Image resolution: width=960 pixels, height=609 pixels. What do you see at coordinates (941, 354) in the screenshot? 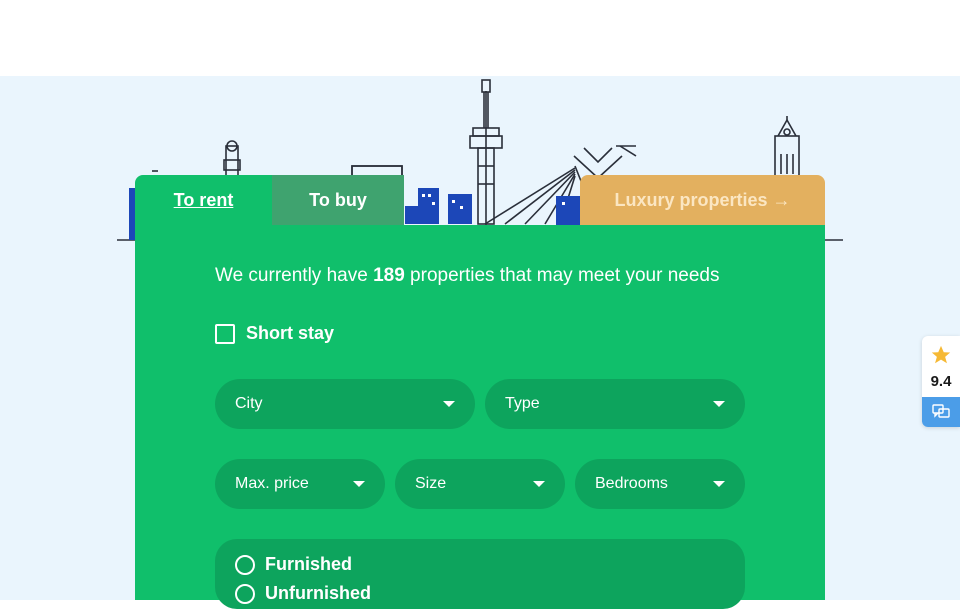
I see `star-icon` at bounding box center [941, 354].